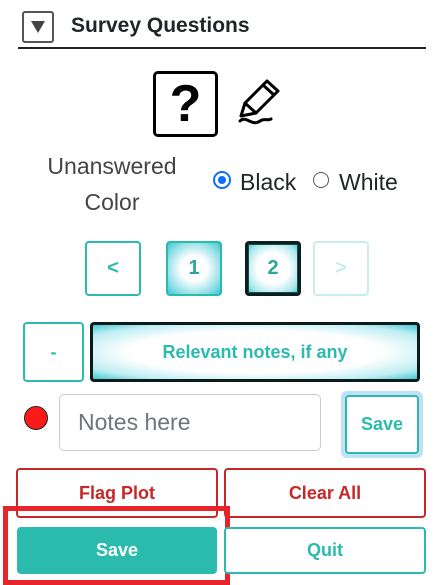 This screenshot has width=438, height=585. I want to click on status-indicator, so click(36, 418).